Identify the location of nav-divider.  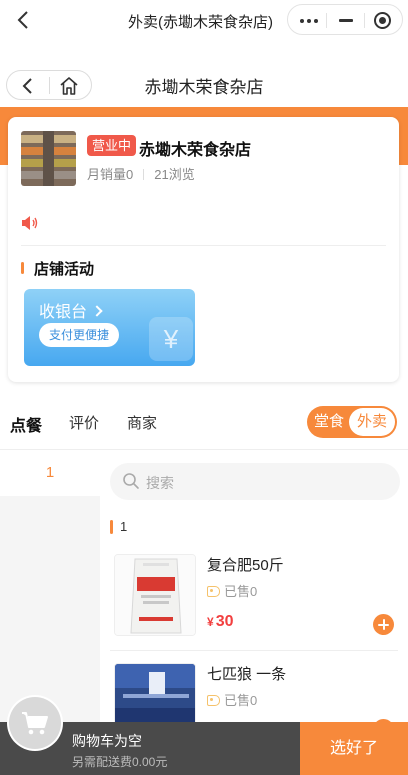
(49, 85).